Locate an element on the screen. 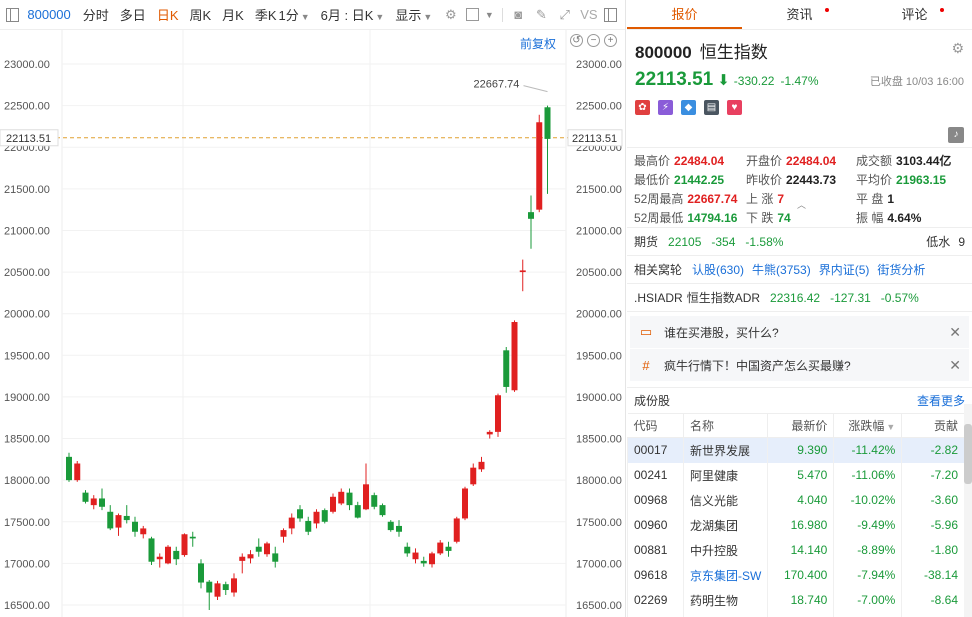  tab-monthly-k: 月K is located at coordinates (233, 14).